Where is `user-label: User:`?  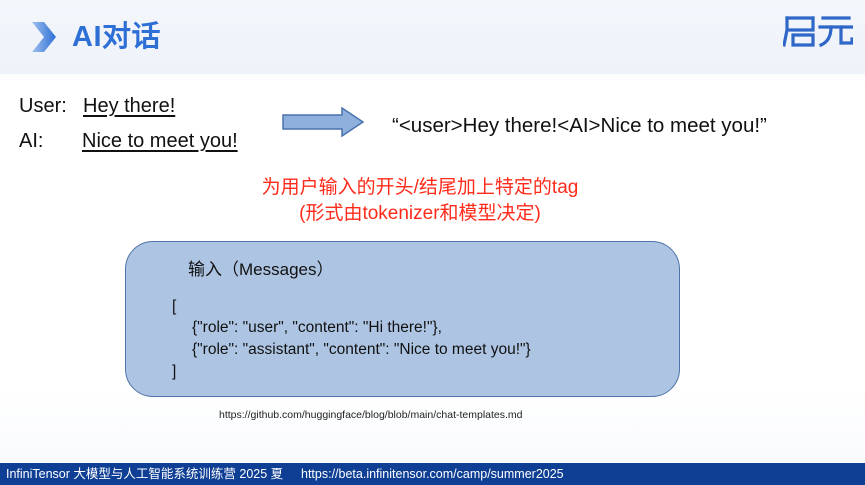 user-label: User: is located at coordinates (43, 106).